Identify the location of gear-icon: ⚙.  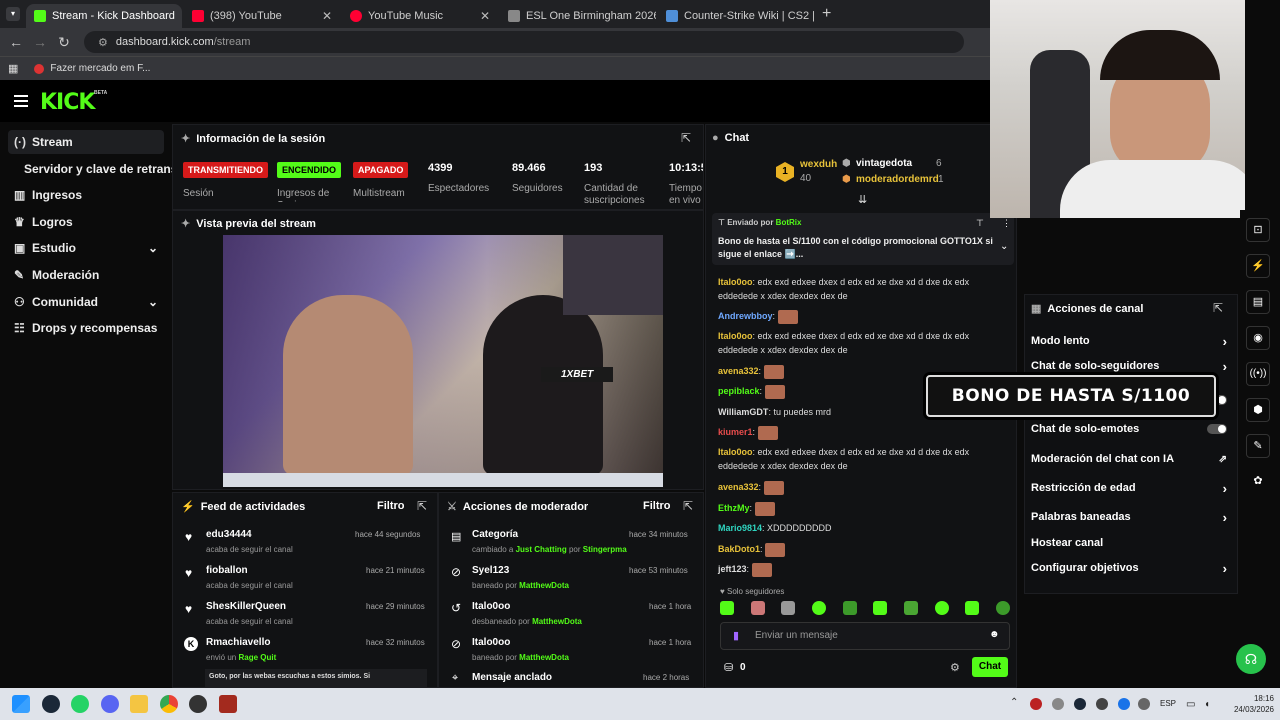
(955, 667).